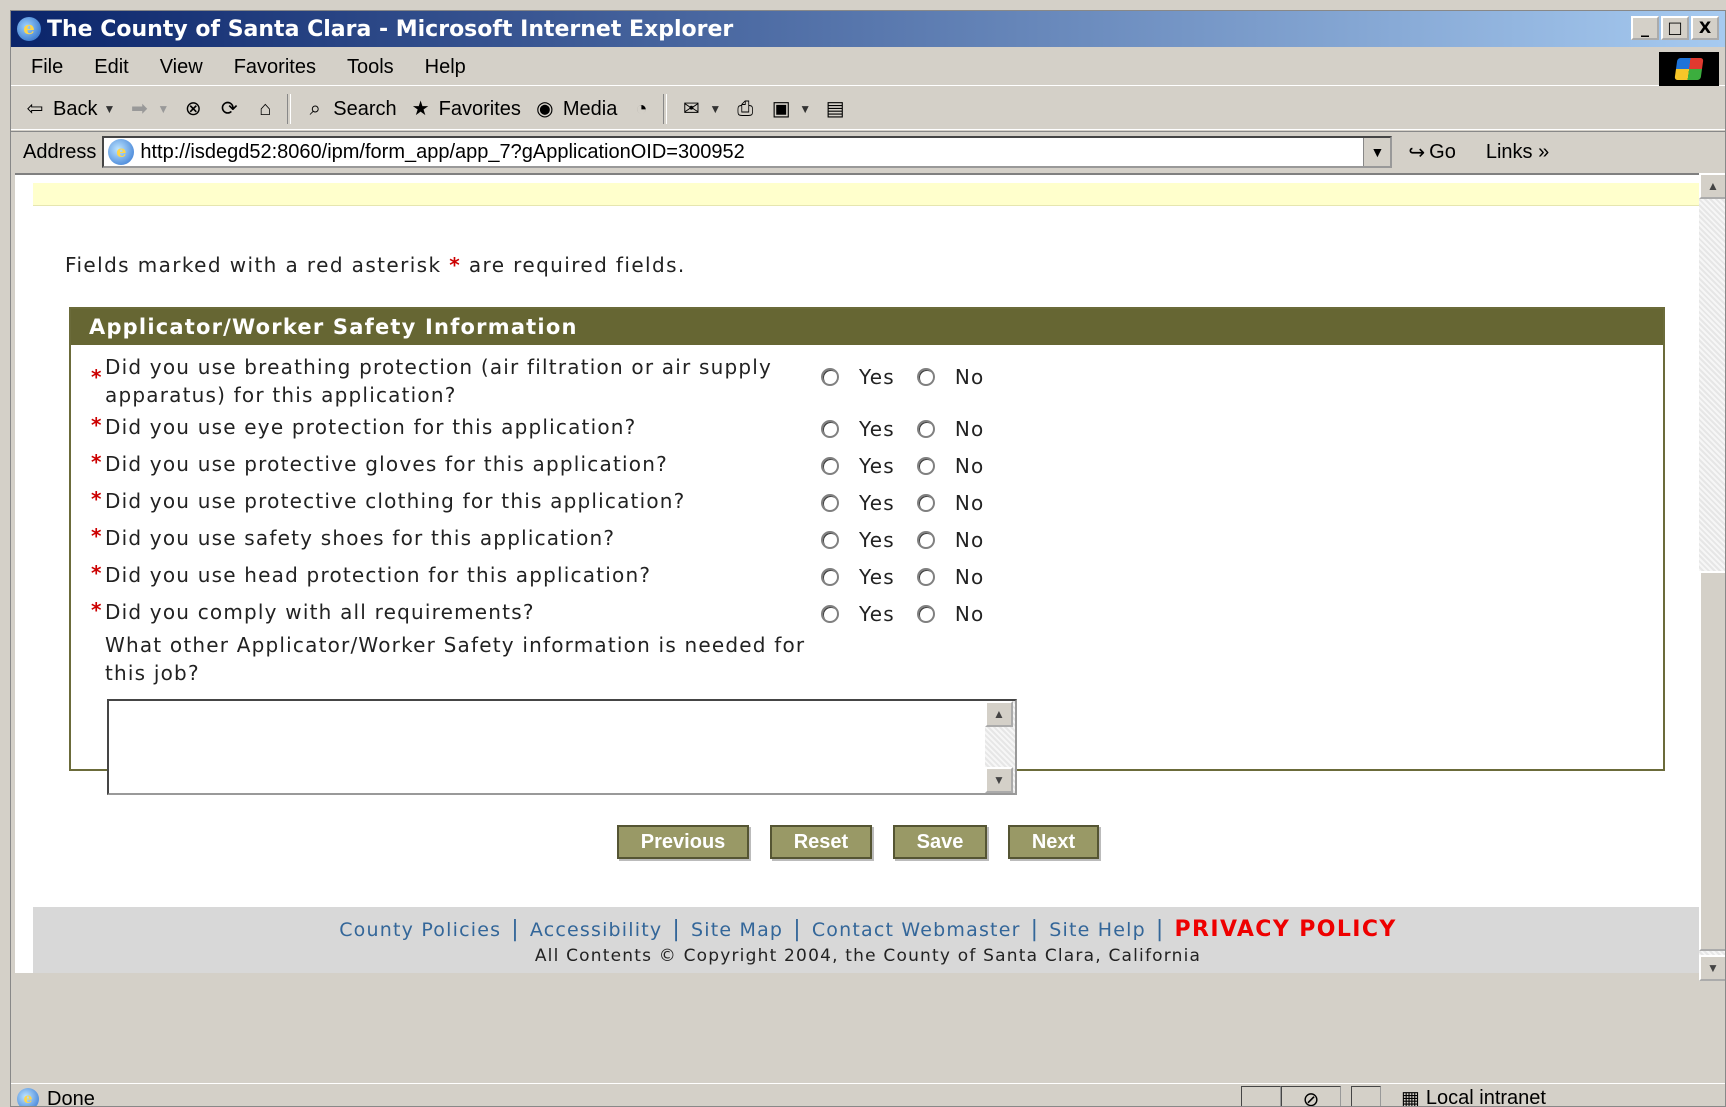  What do you see at coordinates (715, 109) in the screenshot?
I see `mail-dropdown-icon: ▼` at bounding box center [715, 109].